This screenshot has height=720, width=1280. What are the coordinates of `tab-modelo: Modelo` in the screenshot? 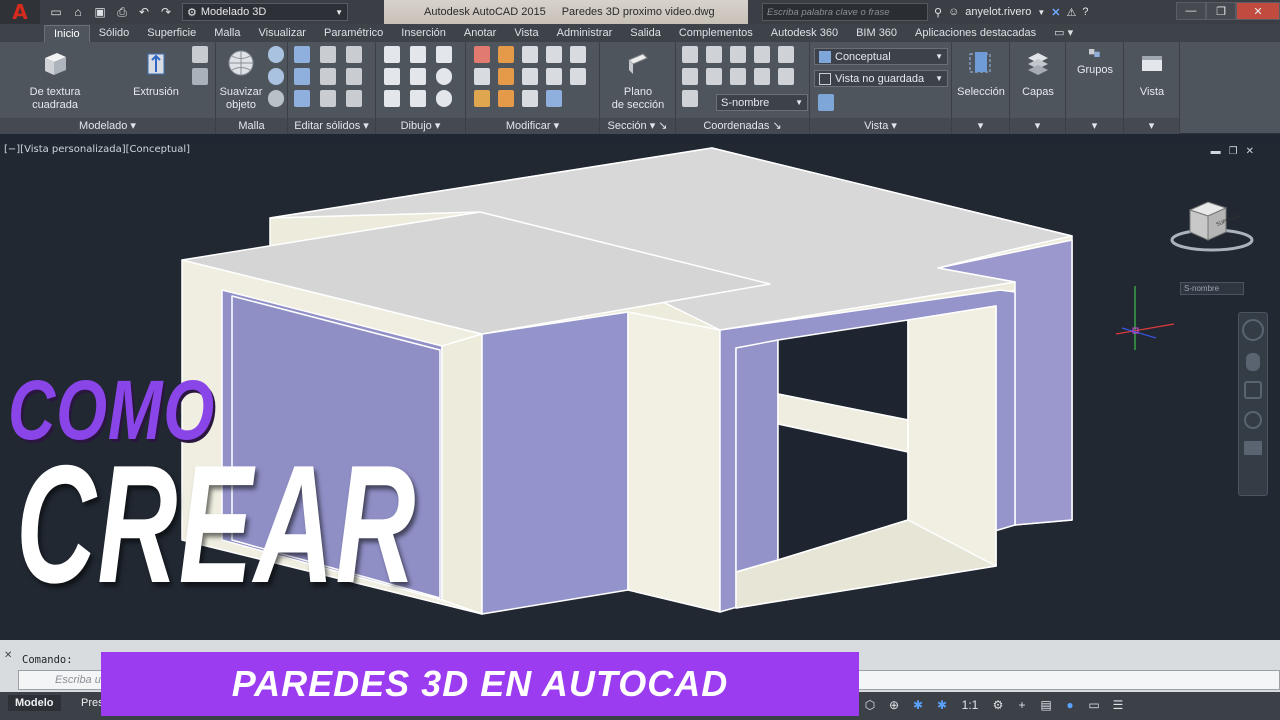 It's located at (34, 703).